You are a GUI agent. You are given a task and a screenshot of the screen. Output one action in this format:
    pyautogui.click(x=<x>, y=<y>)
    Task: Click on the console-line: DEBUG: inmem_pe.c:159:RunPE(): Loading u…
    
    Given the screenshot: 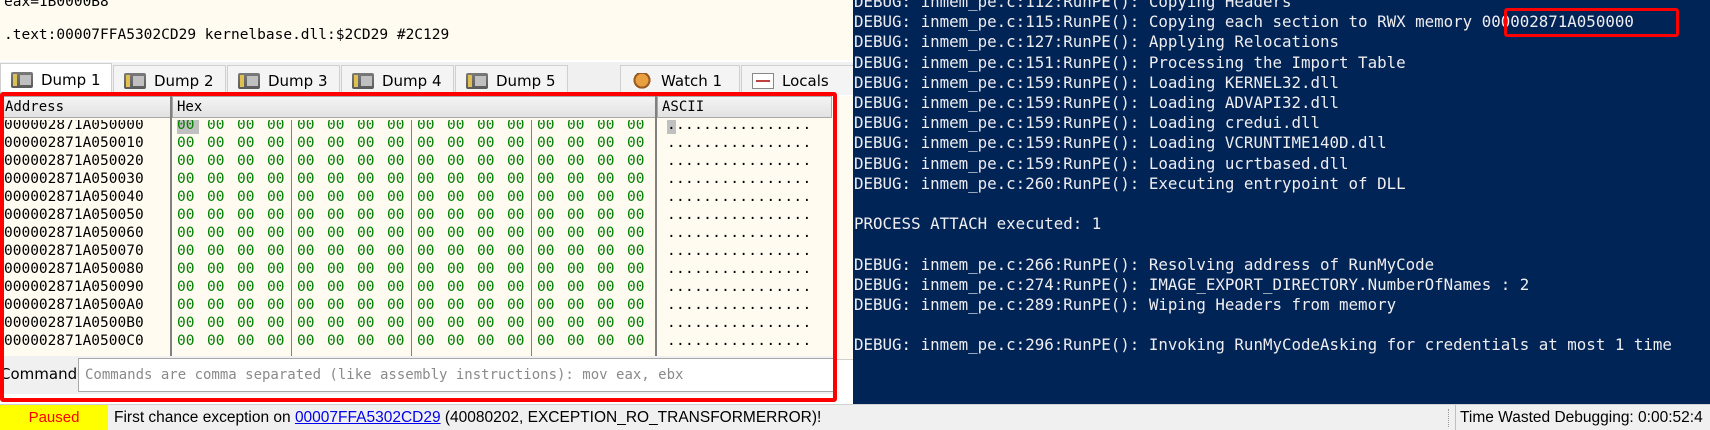 What is the action you would take?
    pyautogui.click(x=1101, y=163)
    